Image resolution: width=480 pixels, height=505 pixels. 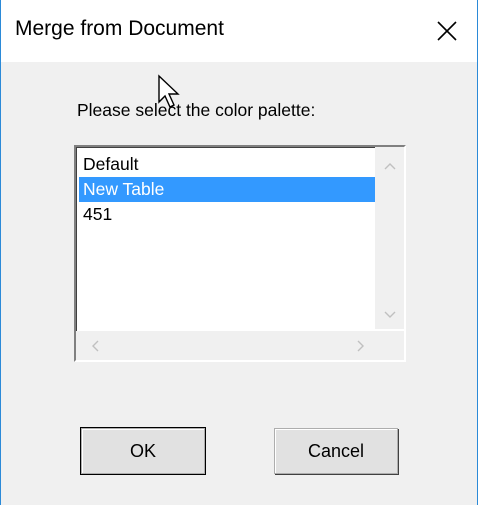 I want to click on list-item-new-table: New Table, so click(x=227, y=189).